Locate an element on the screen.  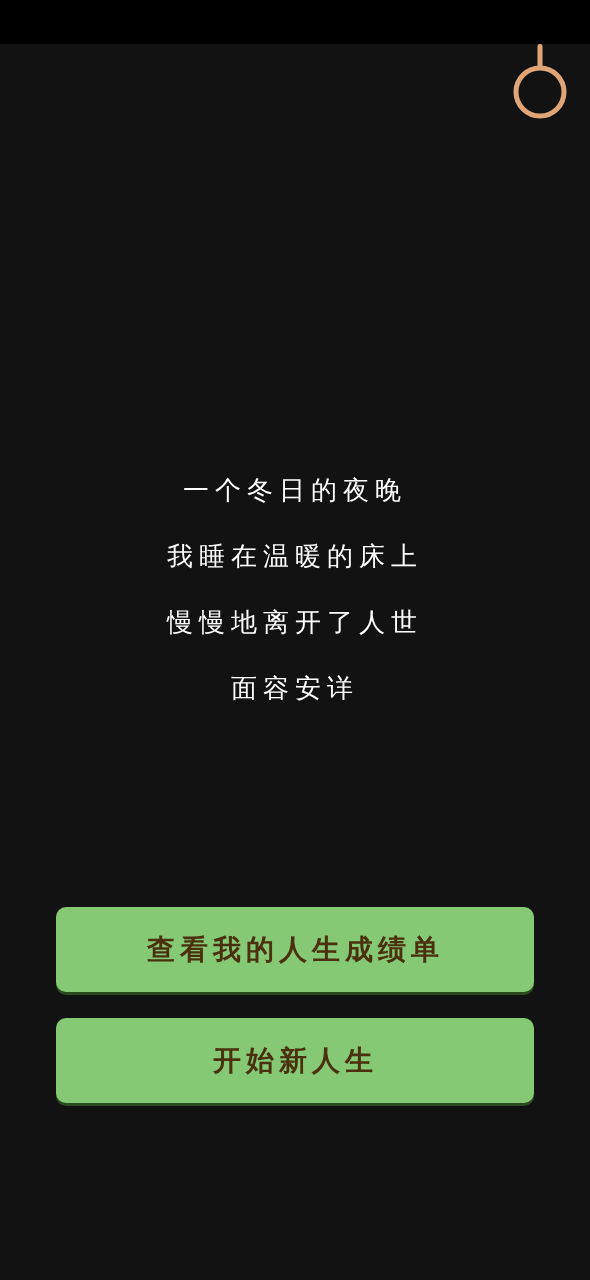
story-line: 一个冬日的夜晚 is located at coordinates (295, 490).